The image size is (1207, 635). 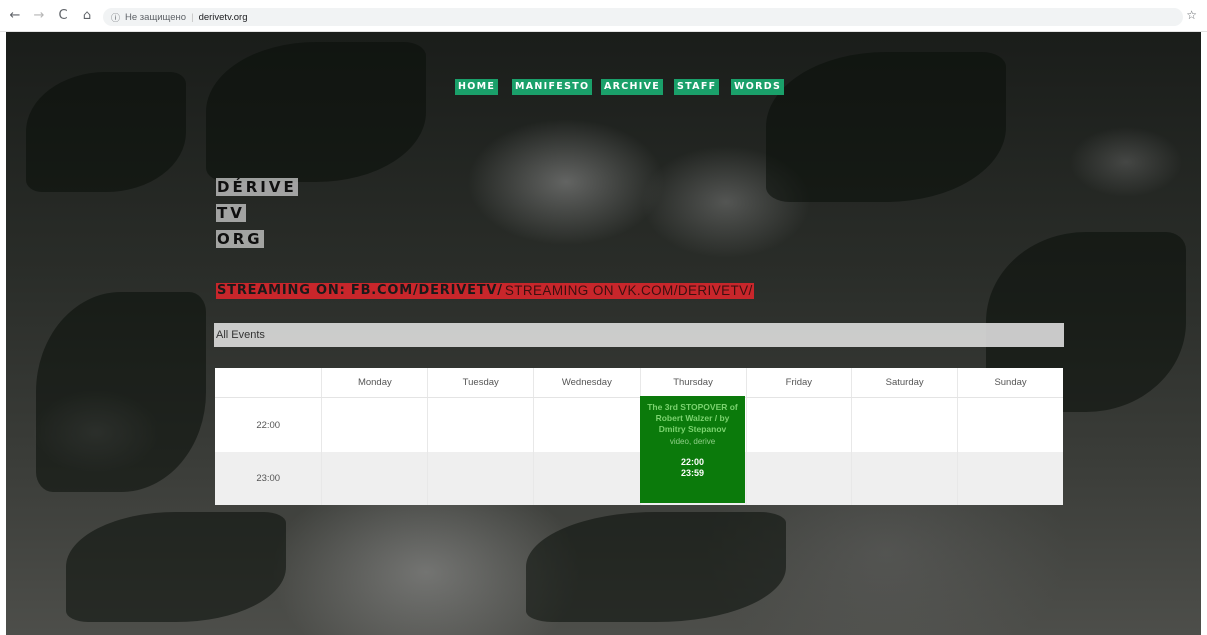 I want to click on menu-words: WORDS, so click(x=758, y=87).